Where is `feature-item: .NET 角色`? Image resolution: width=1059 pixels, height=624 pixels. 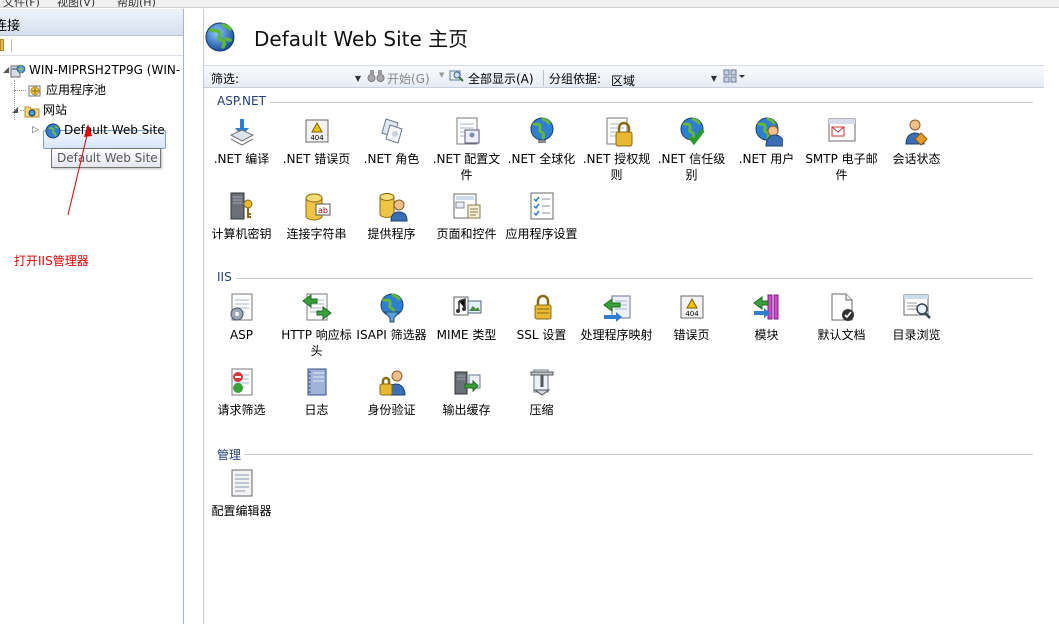
feature-item: .NET 角色 is located at coordinates (391, 141).